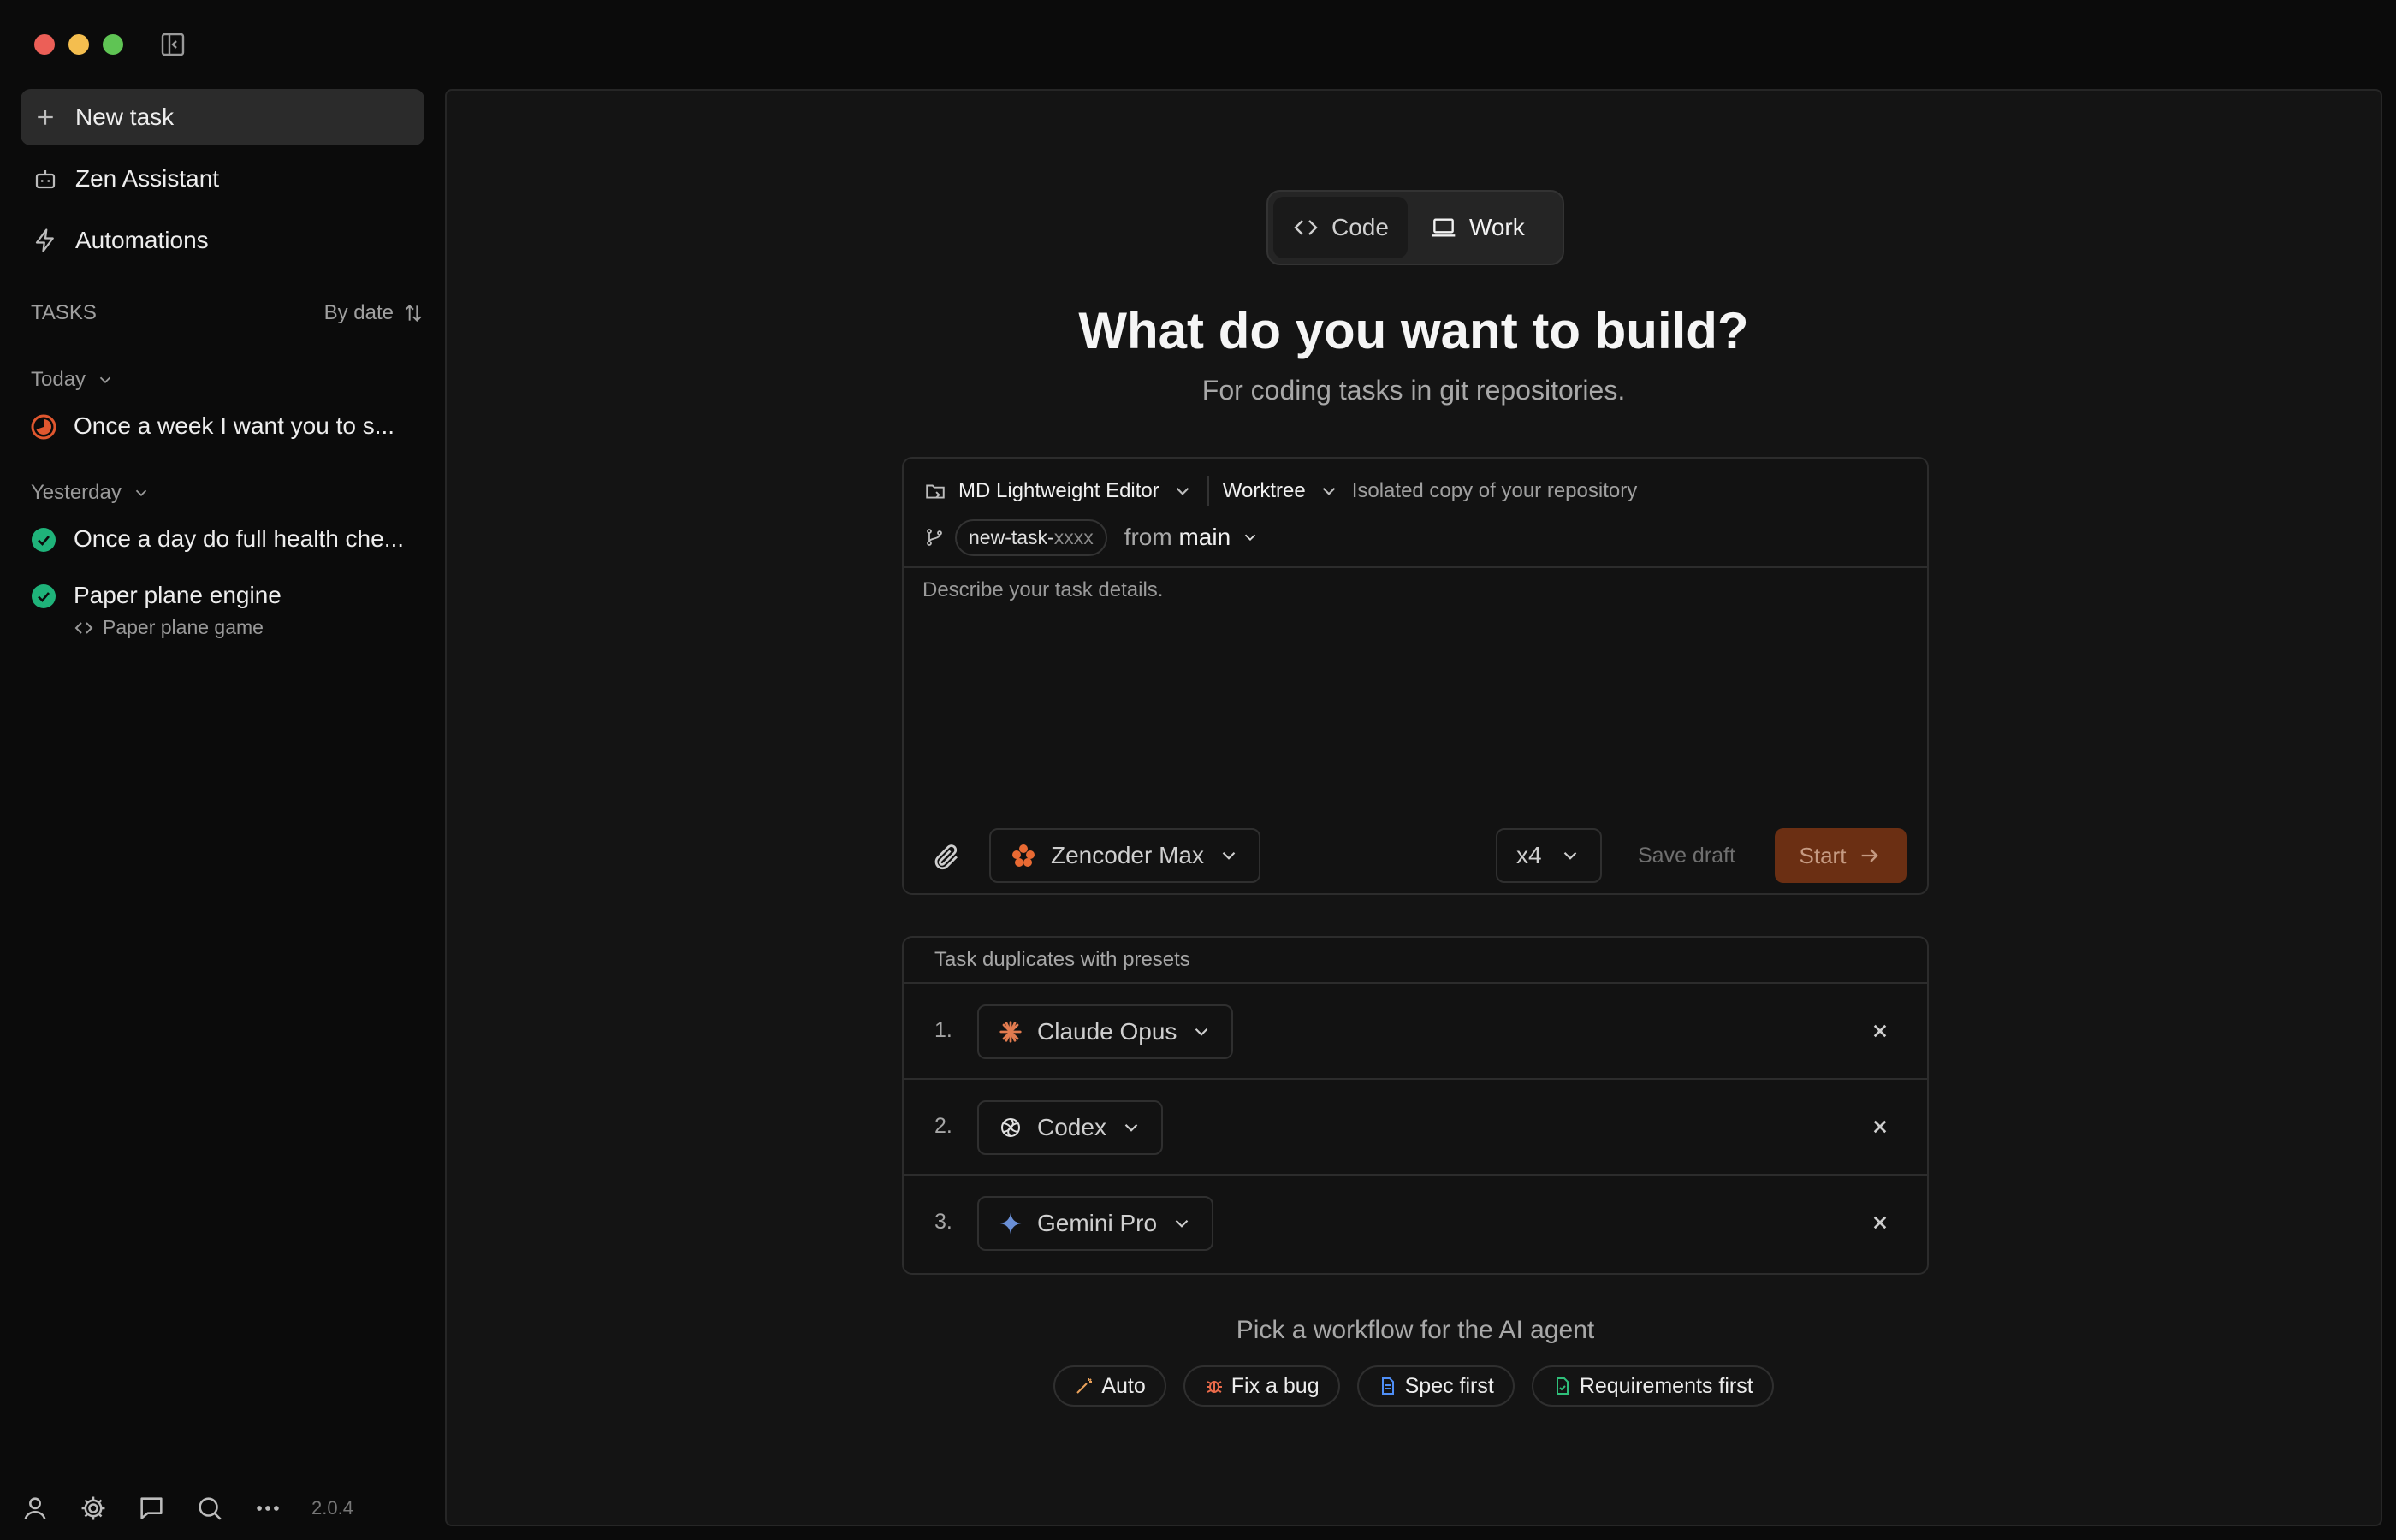 Image resolution: width=2396 pixels, height=1540 pixels. I want to click on base-branch-select: from main, so click(1177, 537).